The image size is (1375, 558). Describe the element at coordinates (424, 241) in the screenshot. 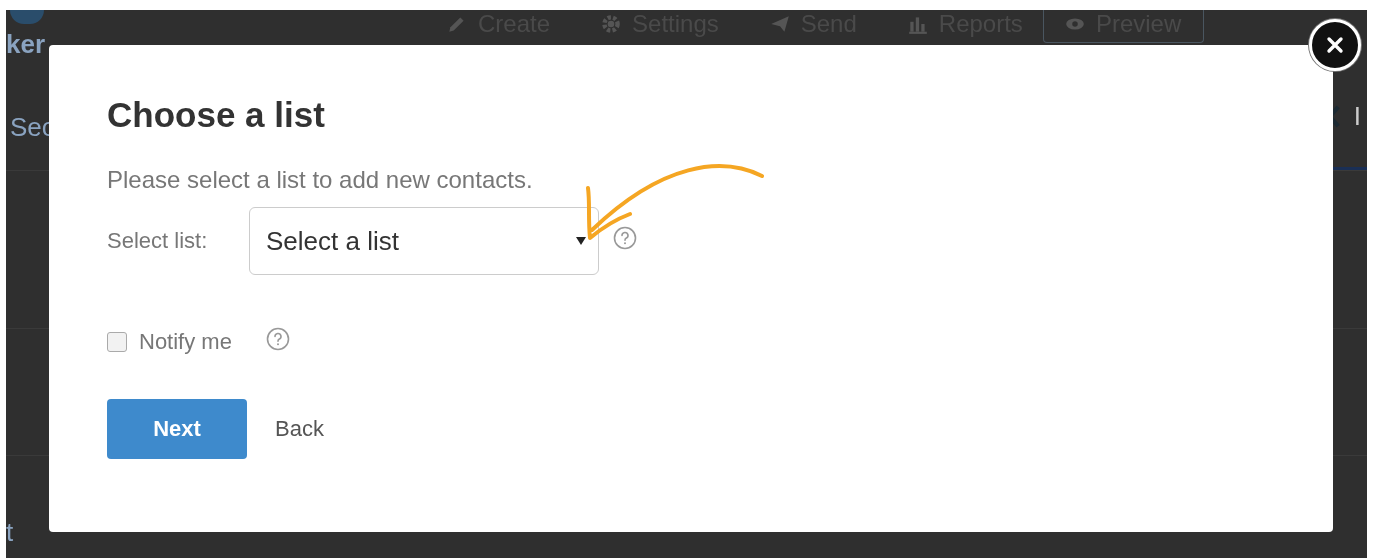

I see `list-dropdown: Select a list` at that location.